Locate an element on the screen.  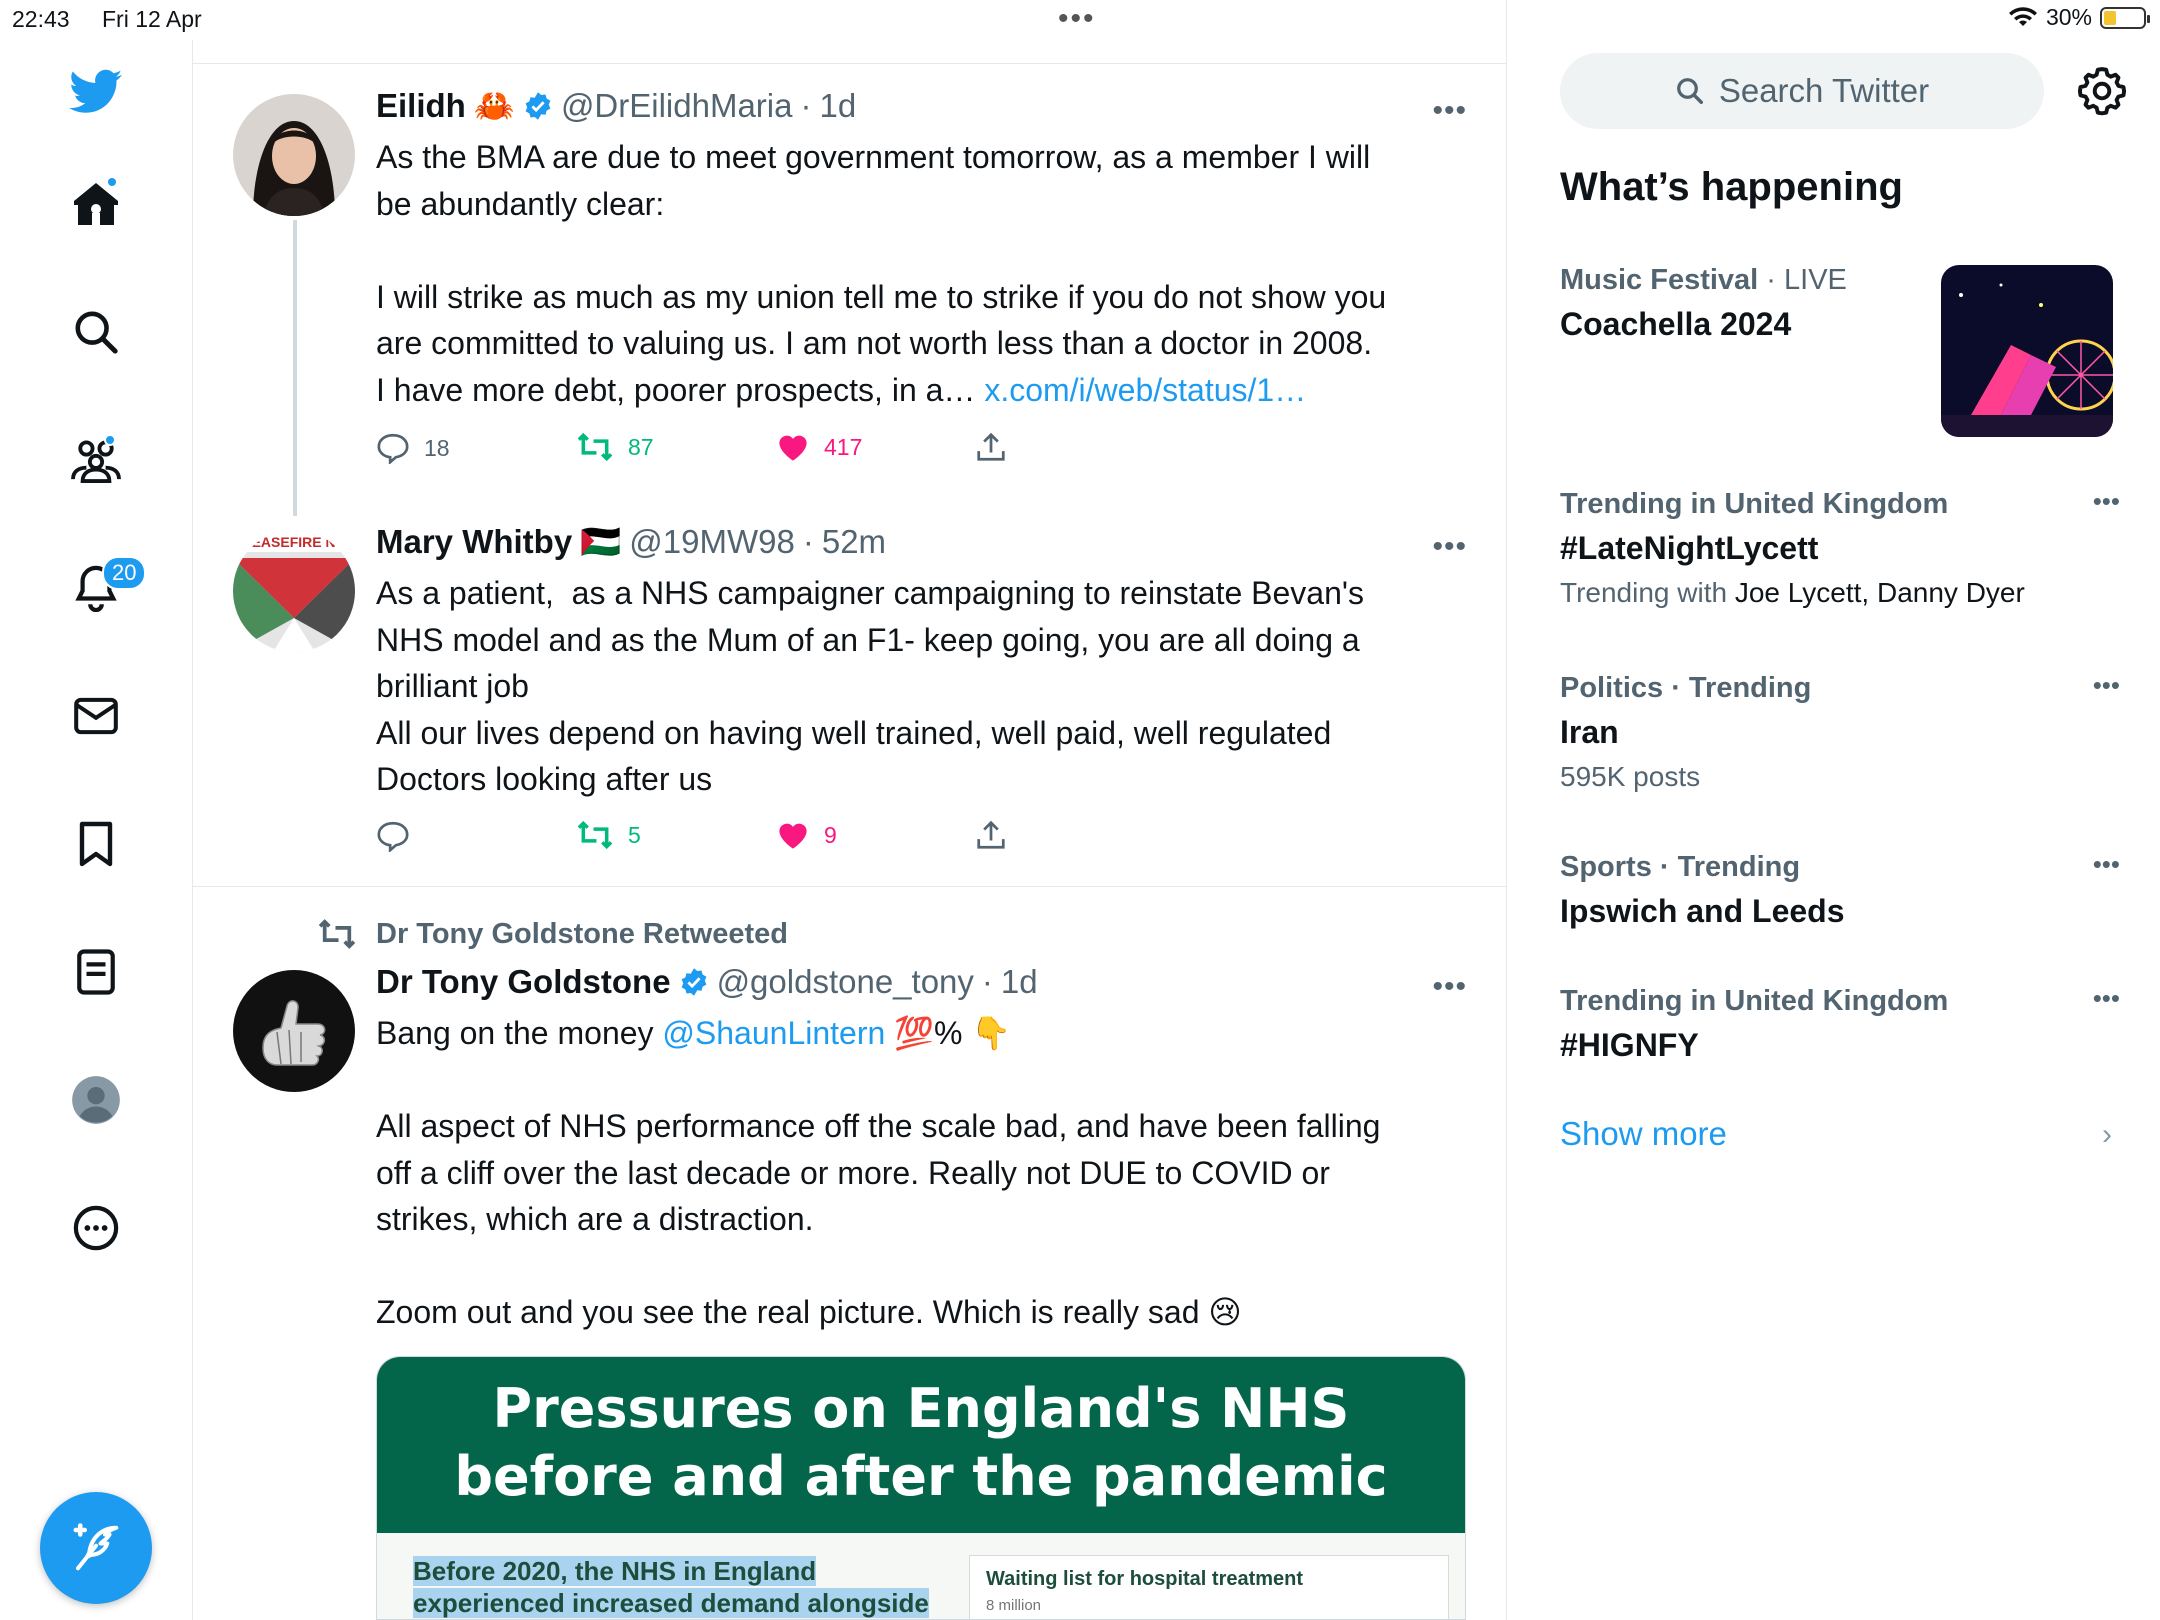
author-name: Dr Tony Goldstone is located at coordinates (523, 982).